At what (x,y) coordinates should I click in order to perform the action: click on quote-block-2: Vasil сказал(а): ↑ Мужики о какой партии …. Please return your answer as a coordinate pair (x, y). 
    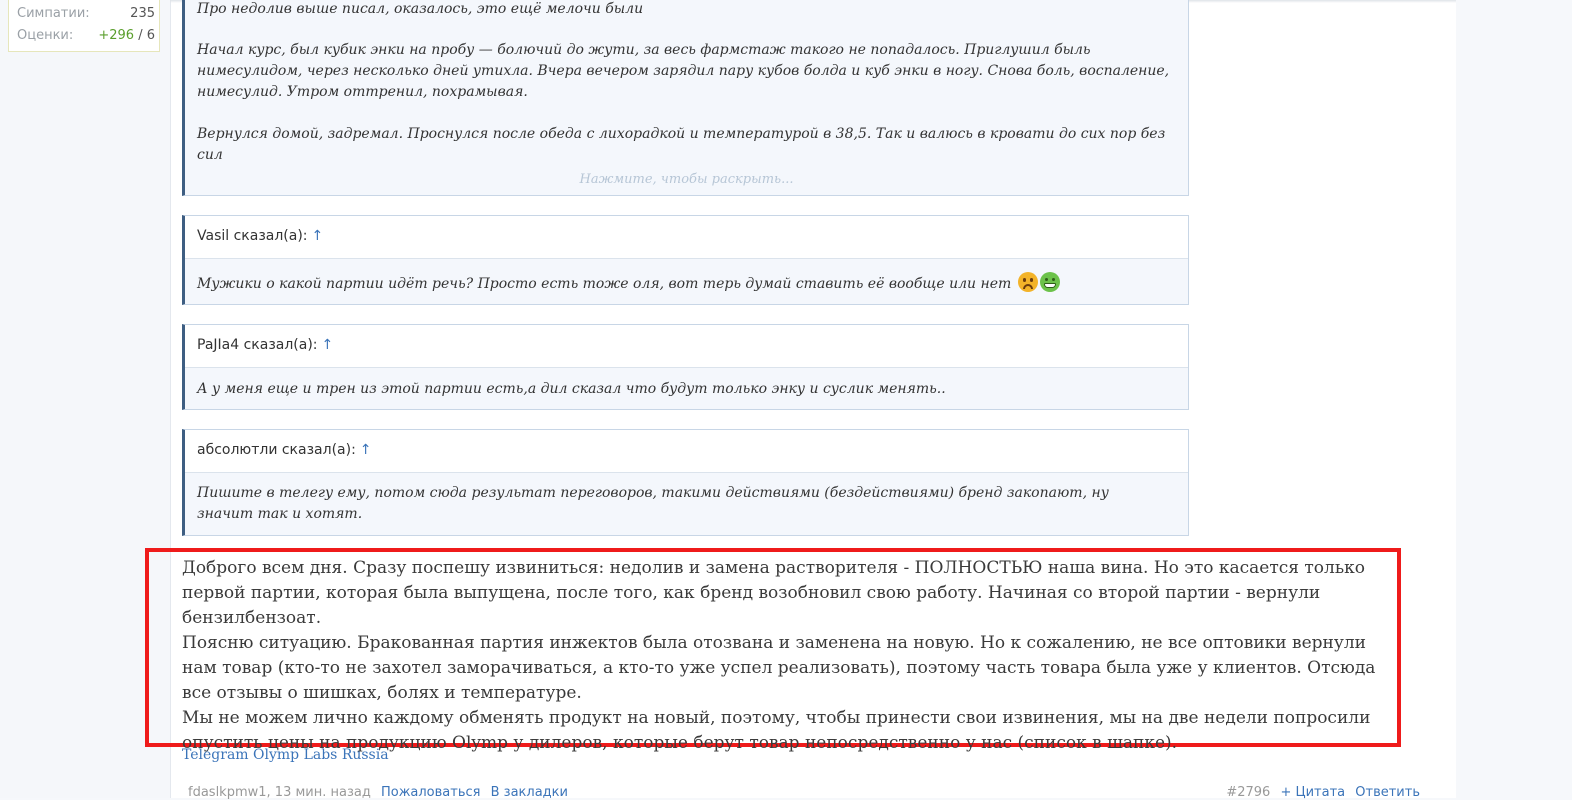
    Looking at the image, I should click on (685, 260).